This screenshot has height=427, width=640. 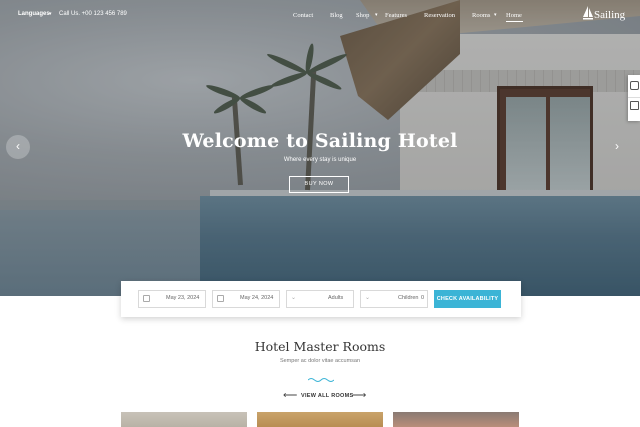 I want to click on nav-item-contact: Contact, so click(x=303, y=15).